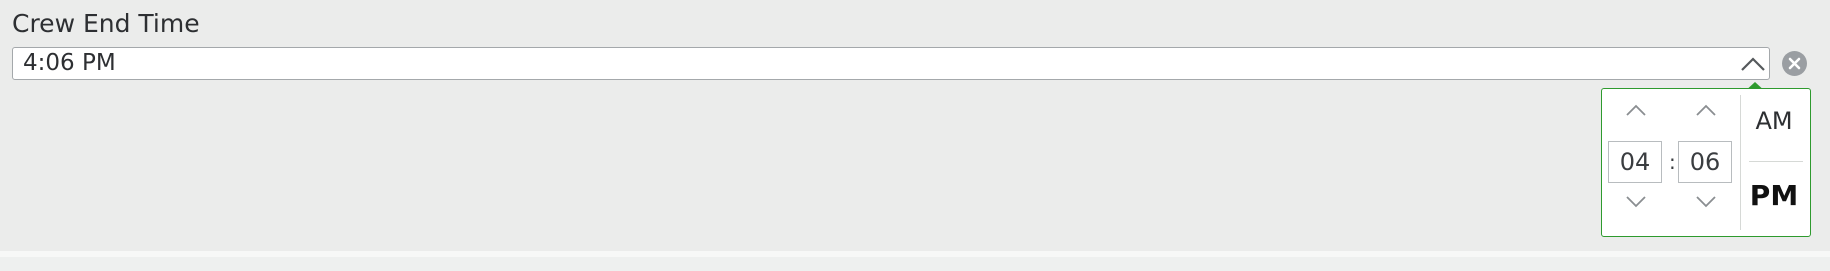  Describe the element at coordinates (1706, 210) in the screenshot. I see `minute-decrement-button` at that location.